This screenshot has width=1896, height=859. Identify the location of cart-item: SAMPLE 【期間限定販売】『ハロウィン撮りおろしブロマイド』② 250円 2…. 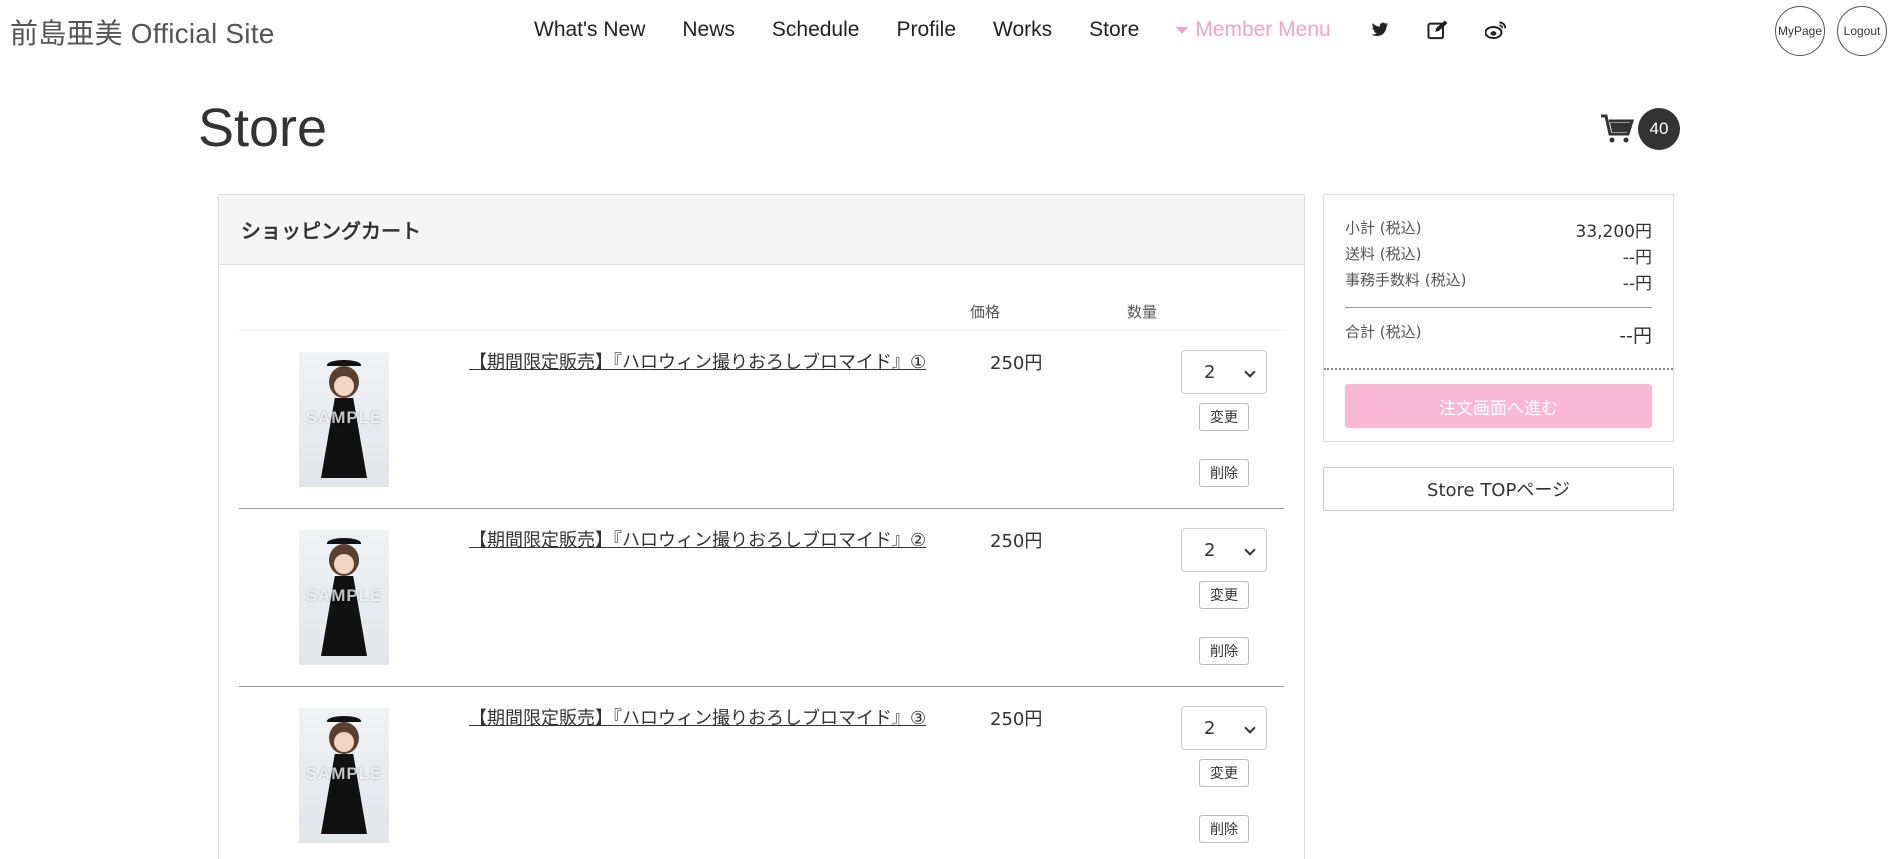
(761, 598).